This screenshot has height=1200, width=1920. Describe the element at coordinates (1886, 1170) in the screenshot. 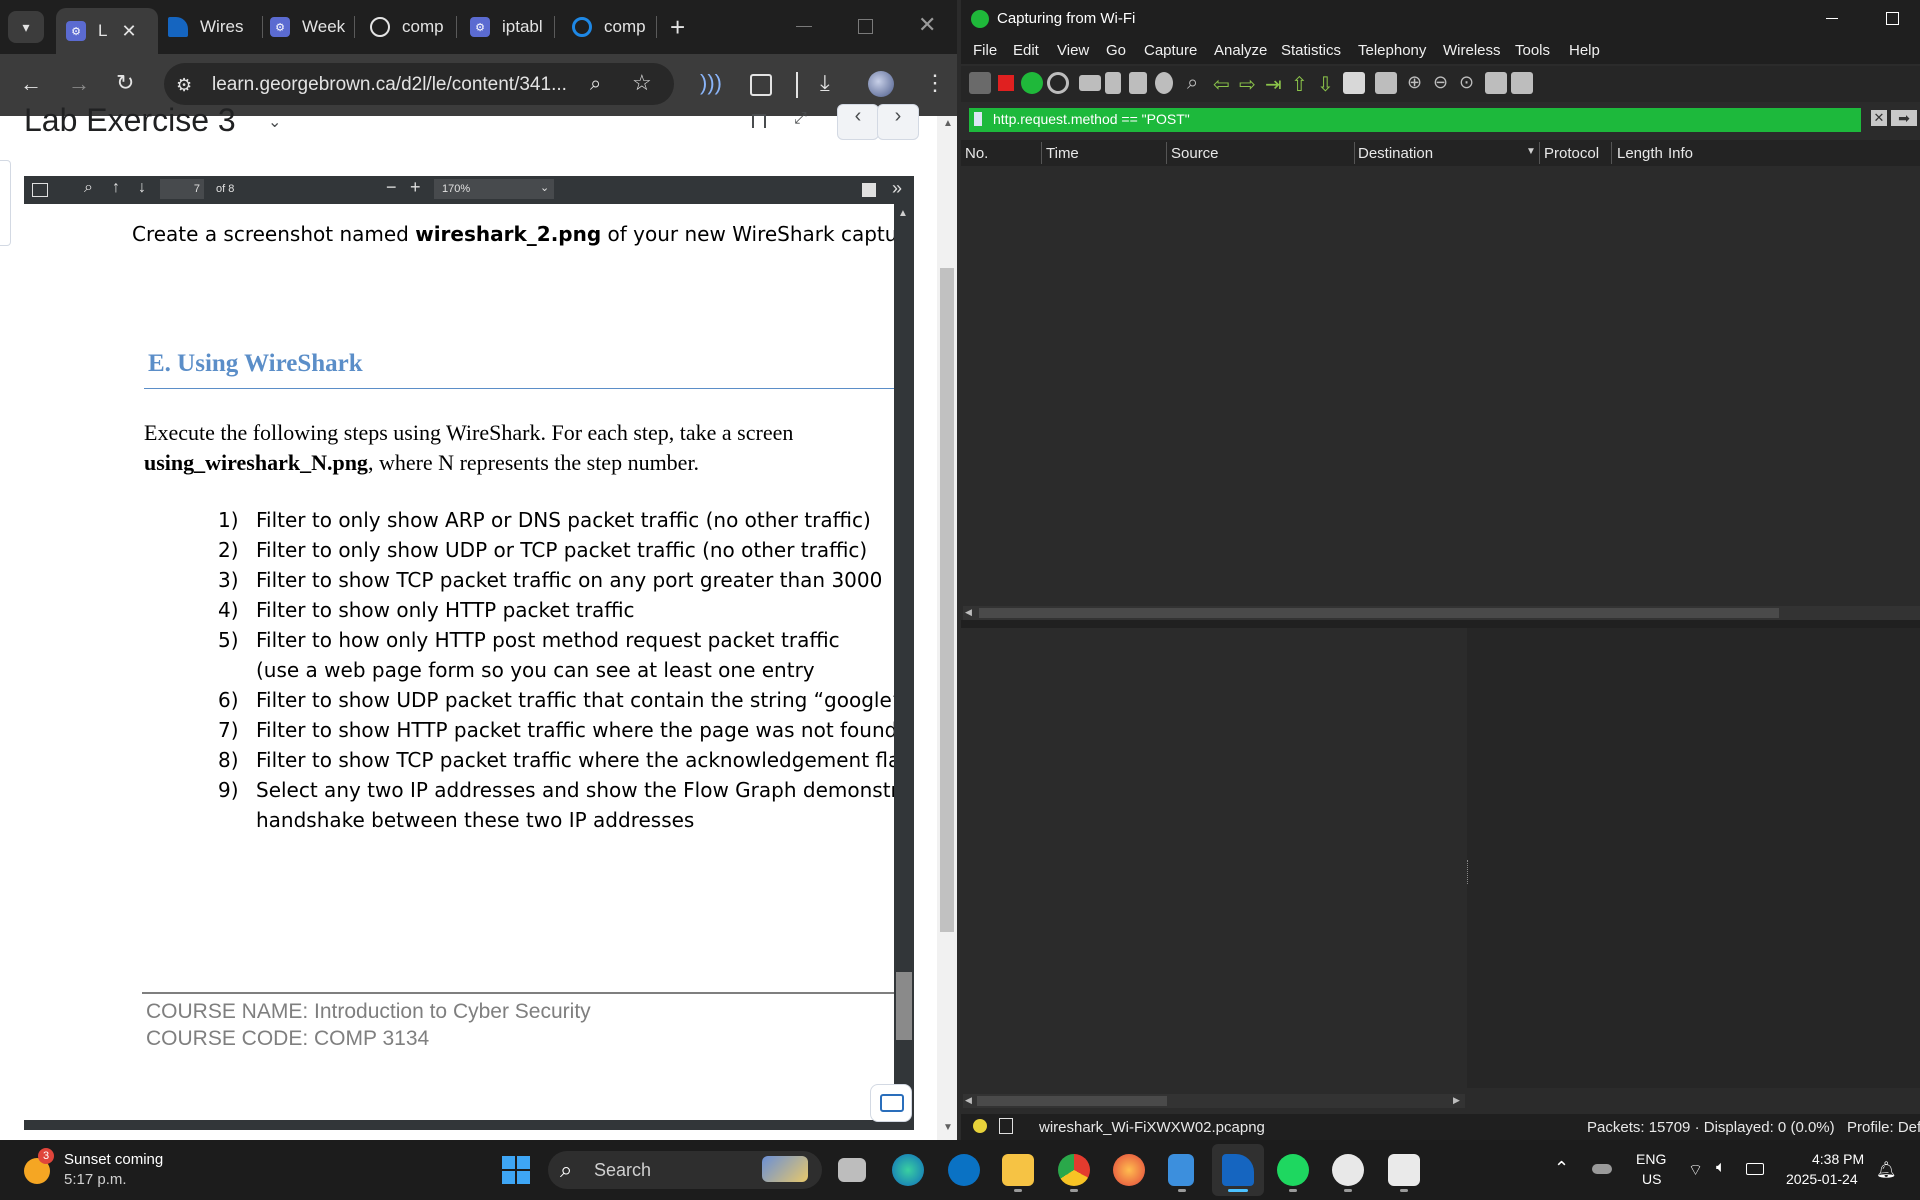

I see `notification-bell-icon: 🔔︎` at that location.